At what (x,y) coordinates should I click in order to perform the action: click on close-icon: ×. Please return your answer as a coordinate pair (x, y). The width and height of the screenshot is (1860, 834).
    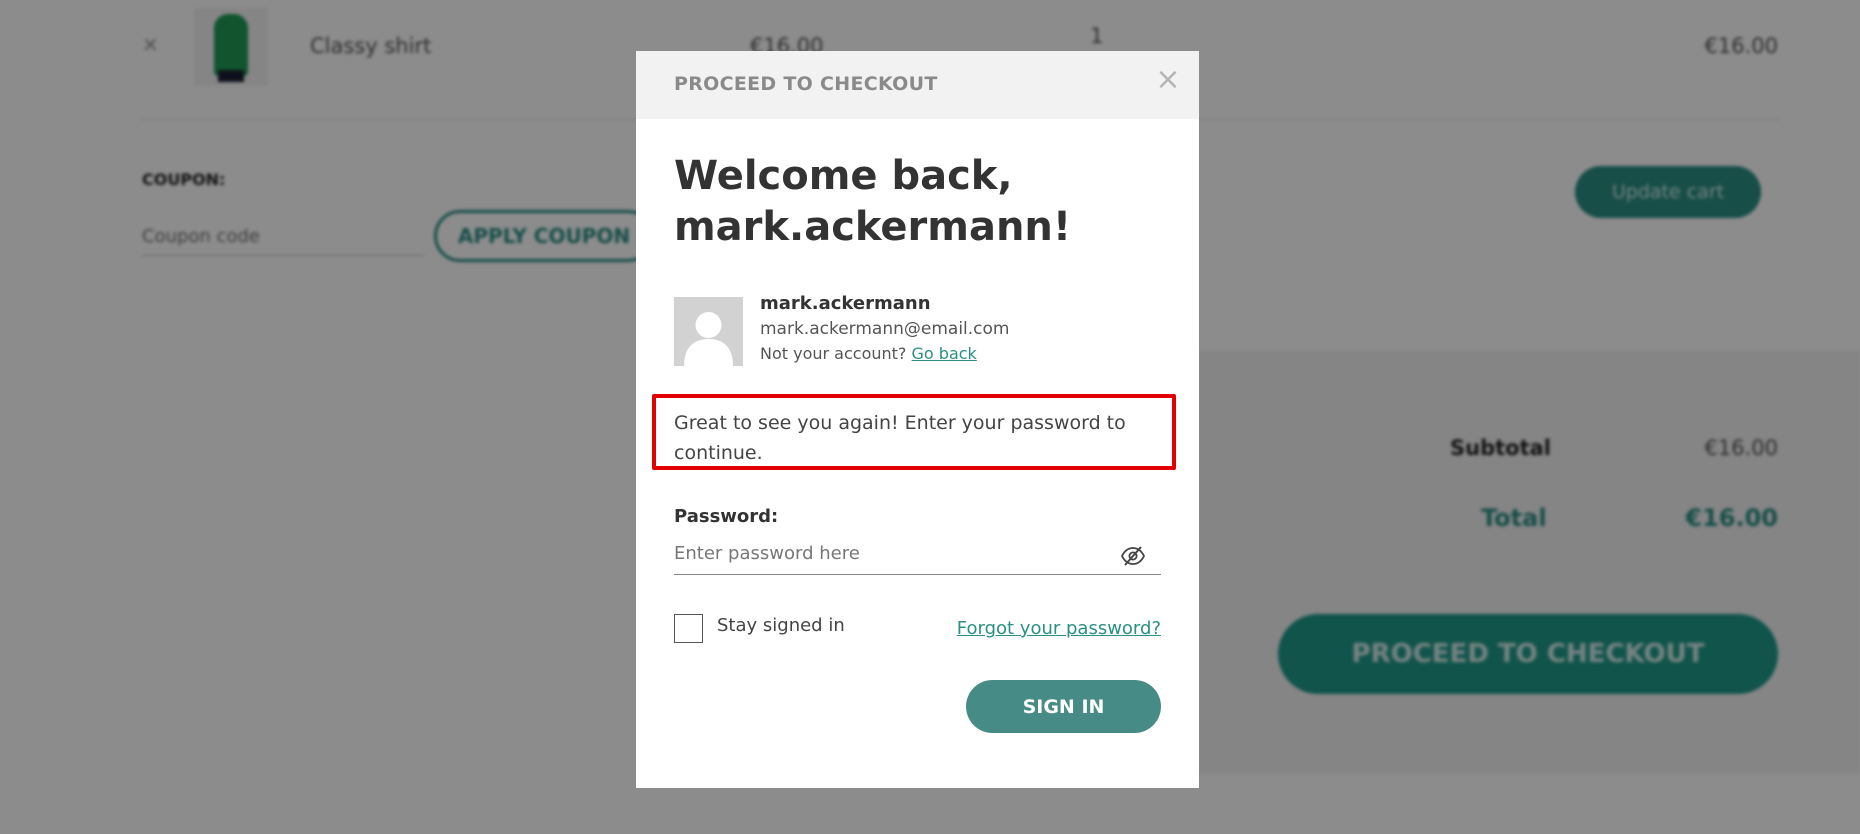
    Looking at the image, I should click on (1168, 80).